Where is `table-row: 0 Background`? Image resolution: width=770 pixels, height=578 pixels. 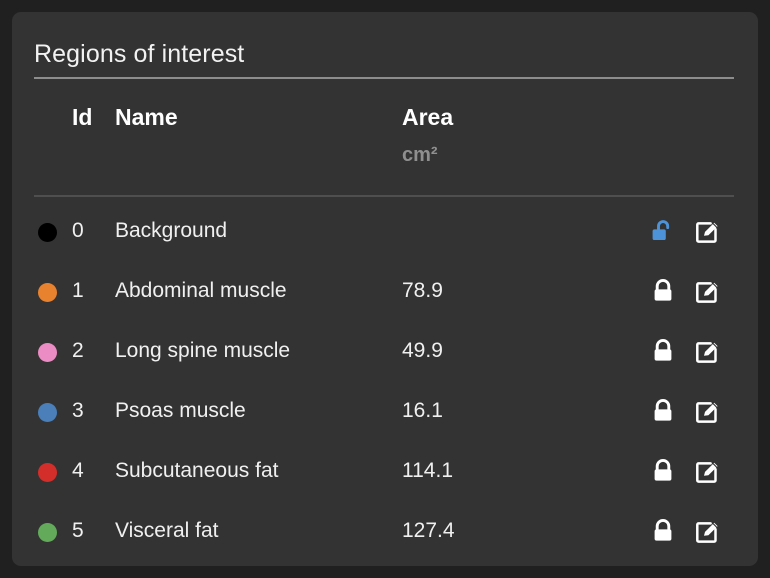
table-row: 0 Background is located at coordinates (385, 232).